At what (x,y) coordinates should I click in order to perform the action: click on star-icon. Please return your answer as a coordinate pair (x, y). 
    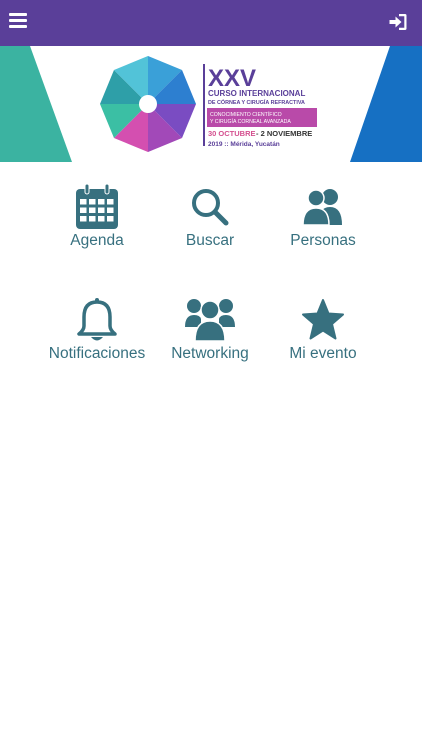
    Looking at the image, I should click on (323, 320).